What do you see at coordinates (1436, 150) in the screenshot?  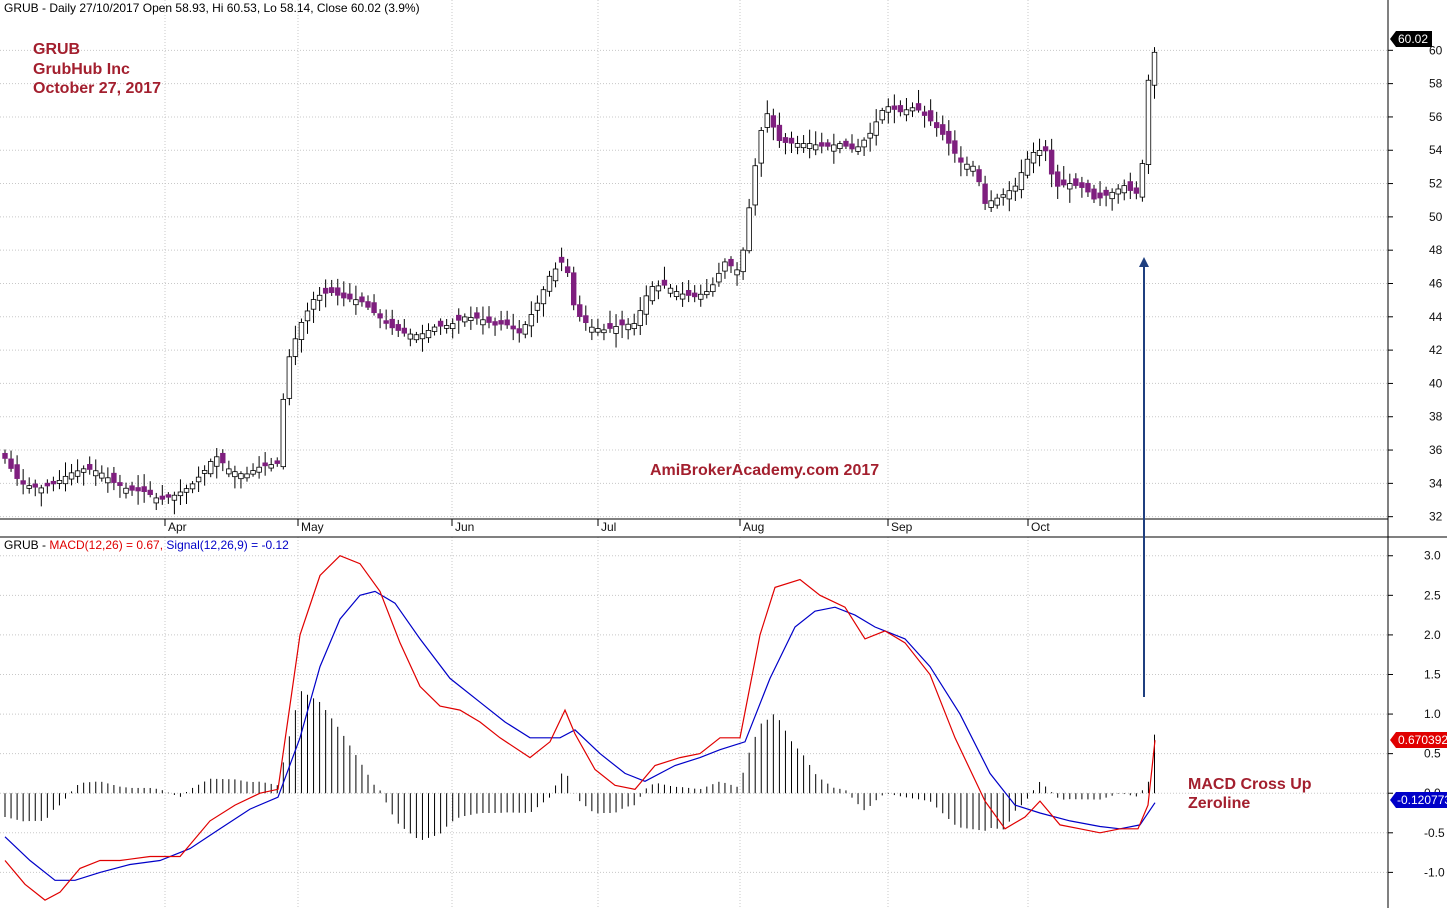 I see `price-tick-label: 54` at bounding box center [1436, 150].